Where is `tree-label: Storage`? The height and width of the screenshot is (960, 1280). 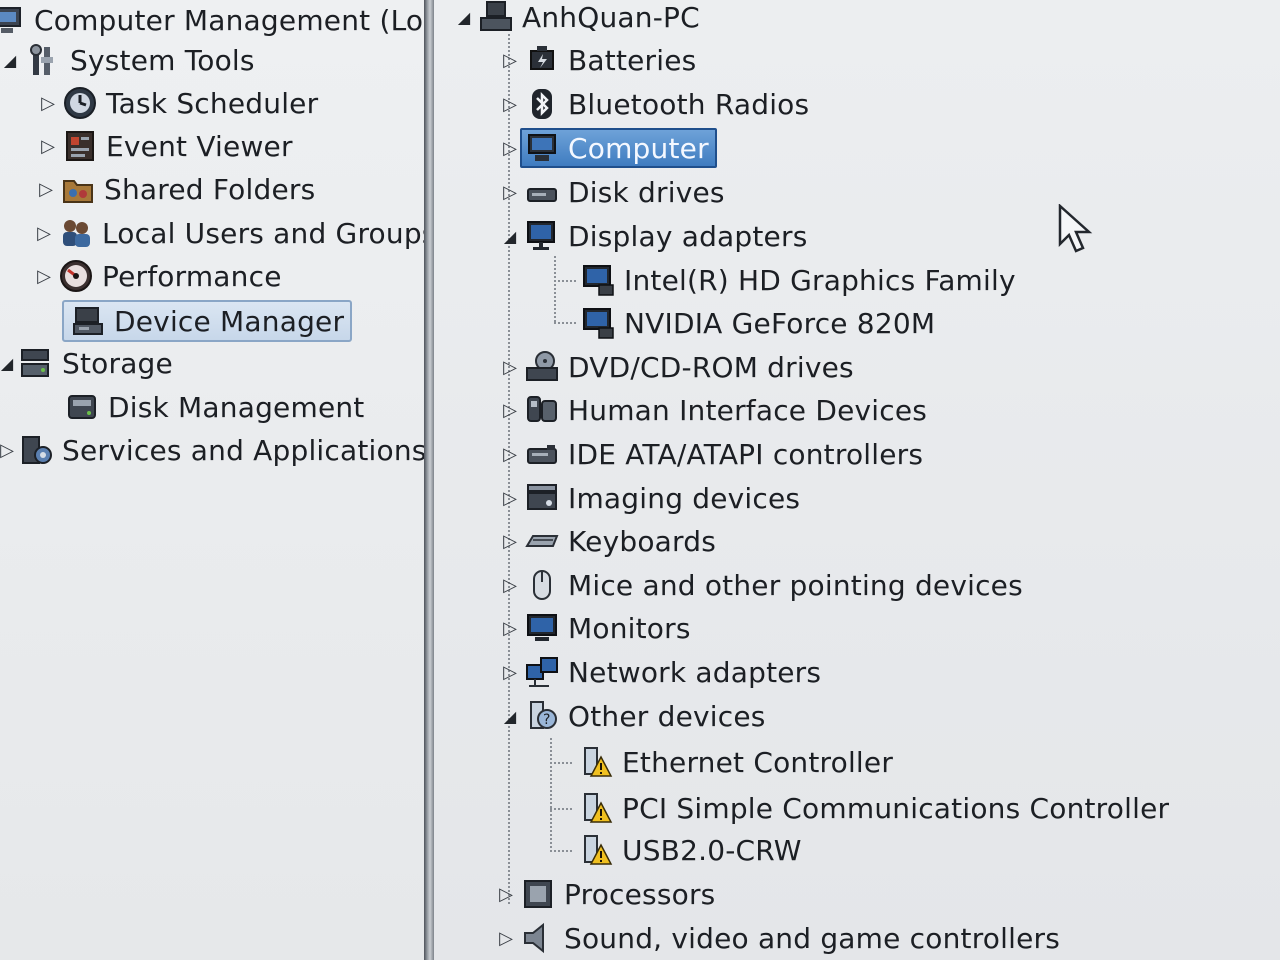 tree-label: Storage is located at coordinates (117, 363).